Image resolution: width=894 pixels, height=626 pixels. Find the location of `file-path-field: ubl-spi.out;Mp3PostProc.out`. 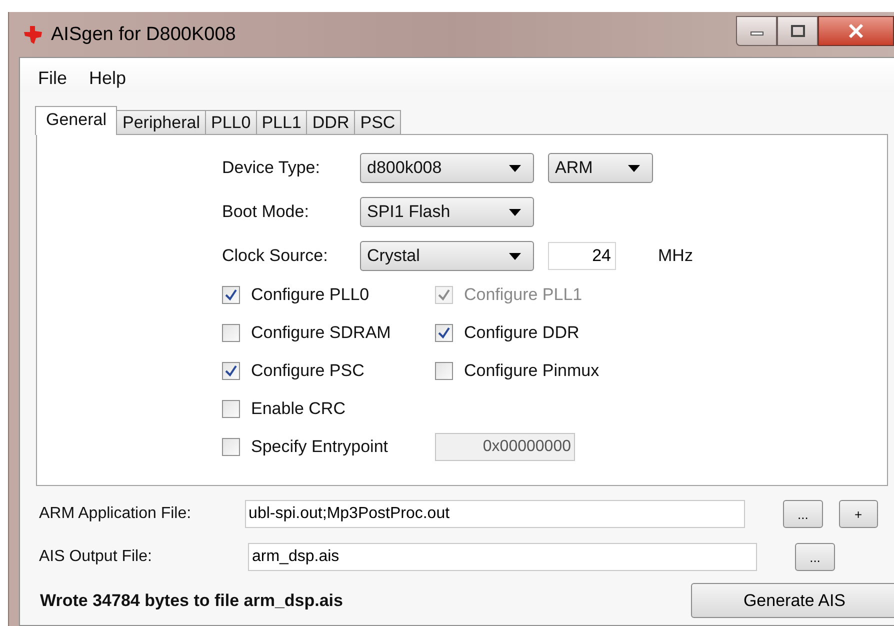

file-path-field: ubl-spi.out;Mp3PostProc.out is located at coordinates (495, 514).